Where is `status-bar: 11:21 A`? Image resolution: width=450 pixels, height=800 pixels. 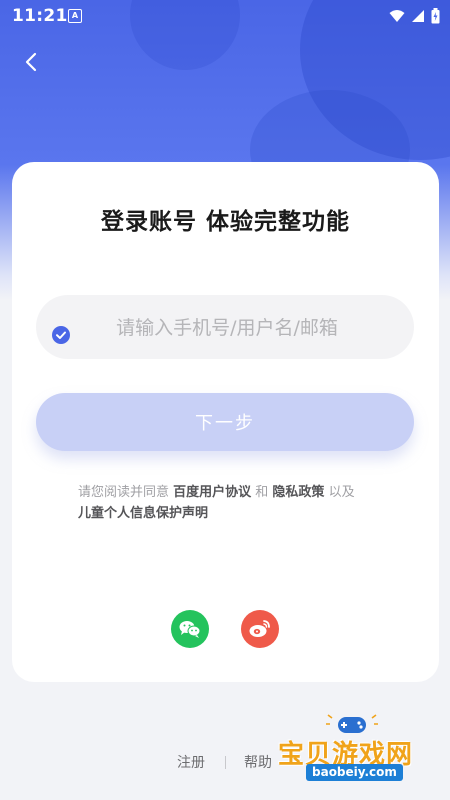
status-bar: 11:21 A is located at coordinates (225, 16).